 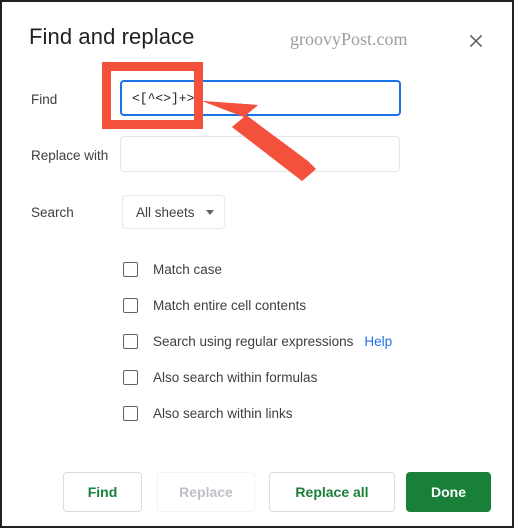 I want to click on close-icon, so click(x=476, y=41).